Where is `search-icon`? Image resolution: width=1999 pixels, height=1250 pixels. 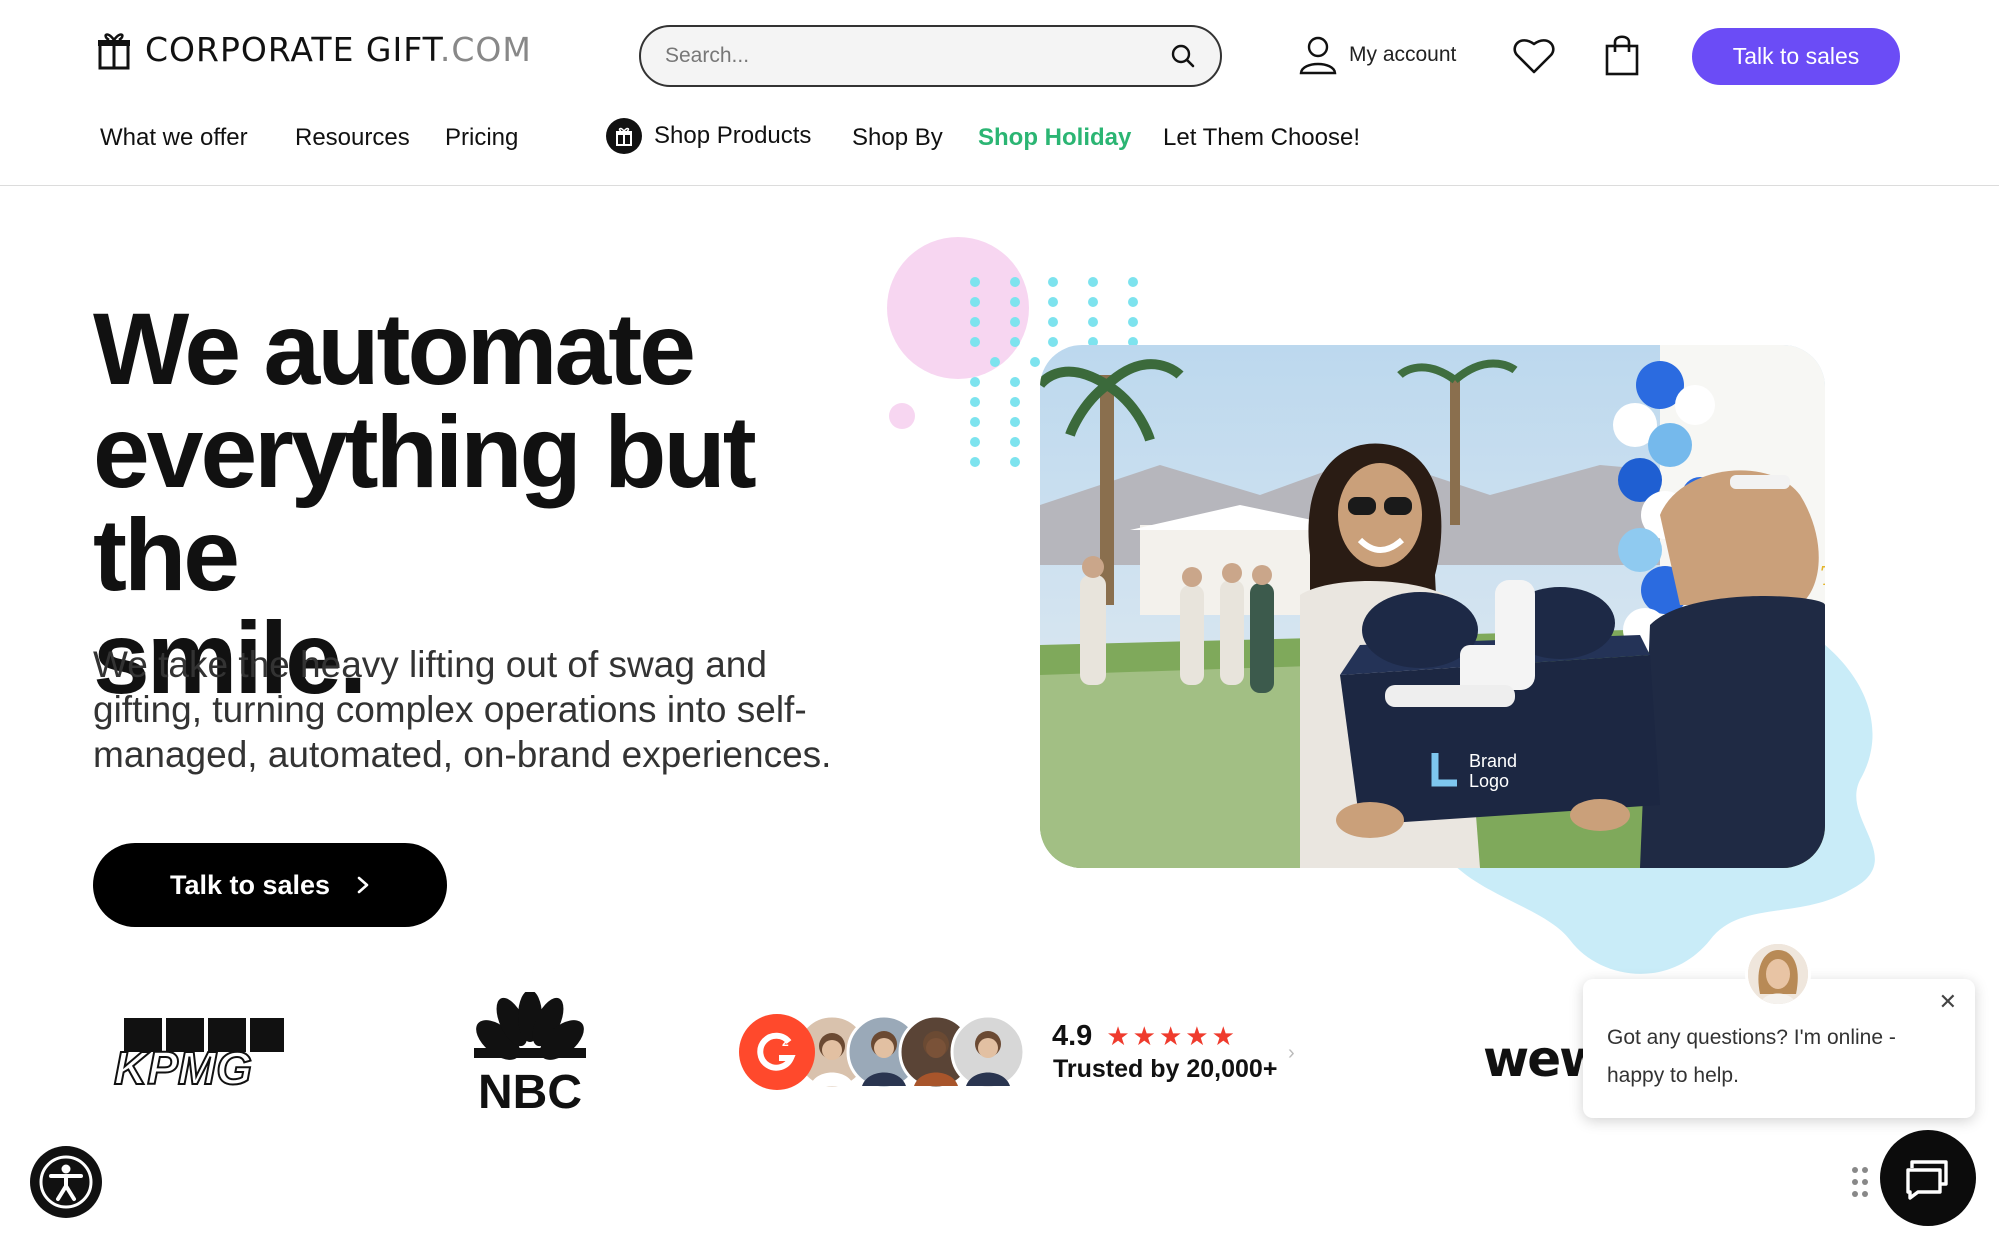
search-icon is located at coordinates (1183, 56).